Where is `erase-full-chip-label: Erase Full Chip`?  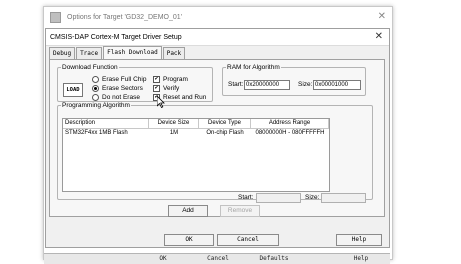 erase-full-chip-label: Erase Full Chip is located at coordinates (124, 79).